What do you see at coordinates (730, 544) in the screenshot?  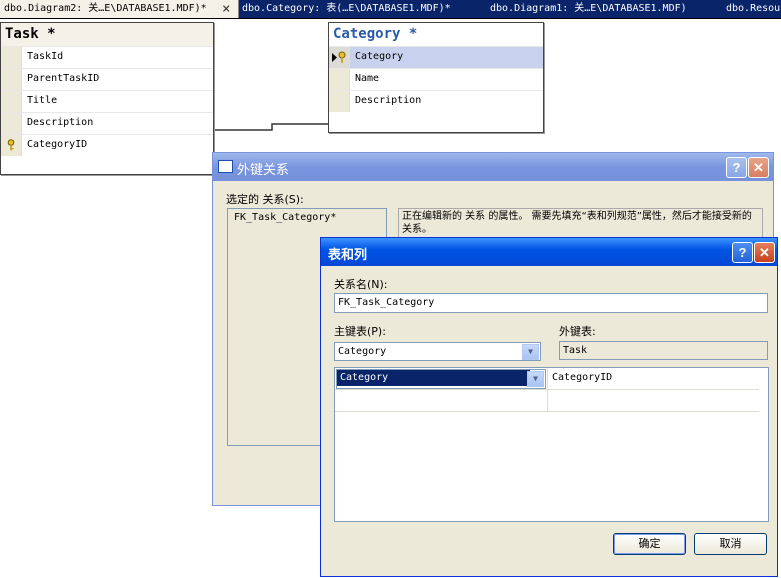 I see `cancel-button: 取消` at bounding box center [730, 544].